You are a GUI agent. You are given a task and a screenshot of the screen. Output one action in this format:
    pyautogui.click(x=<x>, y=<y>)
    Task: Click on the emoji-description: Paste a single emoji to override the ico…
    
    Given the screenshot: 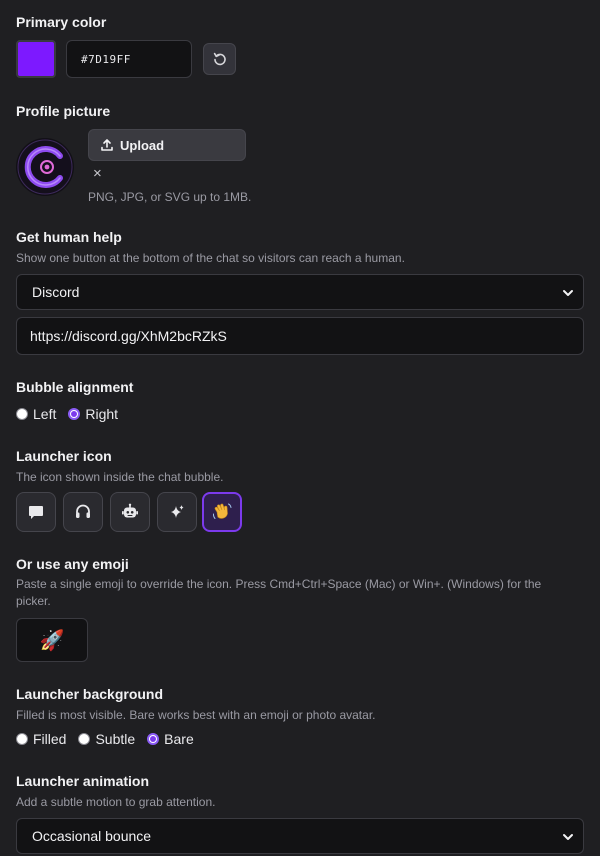 What is the action you would take?
    pyautogui.click(x=279, y=592)
    